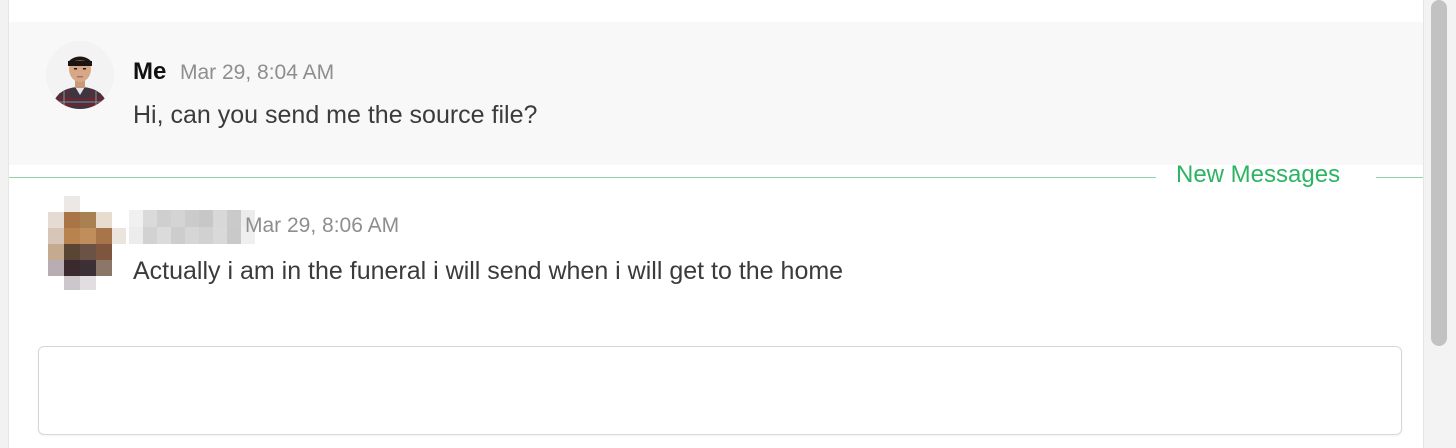 The height and width of the screenshot is (448, 1456). What do you see at coordinates (4, 224) in the screenshot?
I see `left-panel-edge` at bounding box center [4, 224].